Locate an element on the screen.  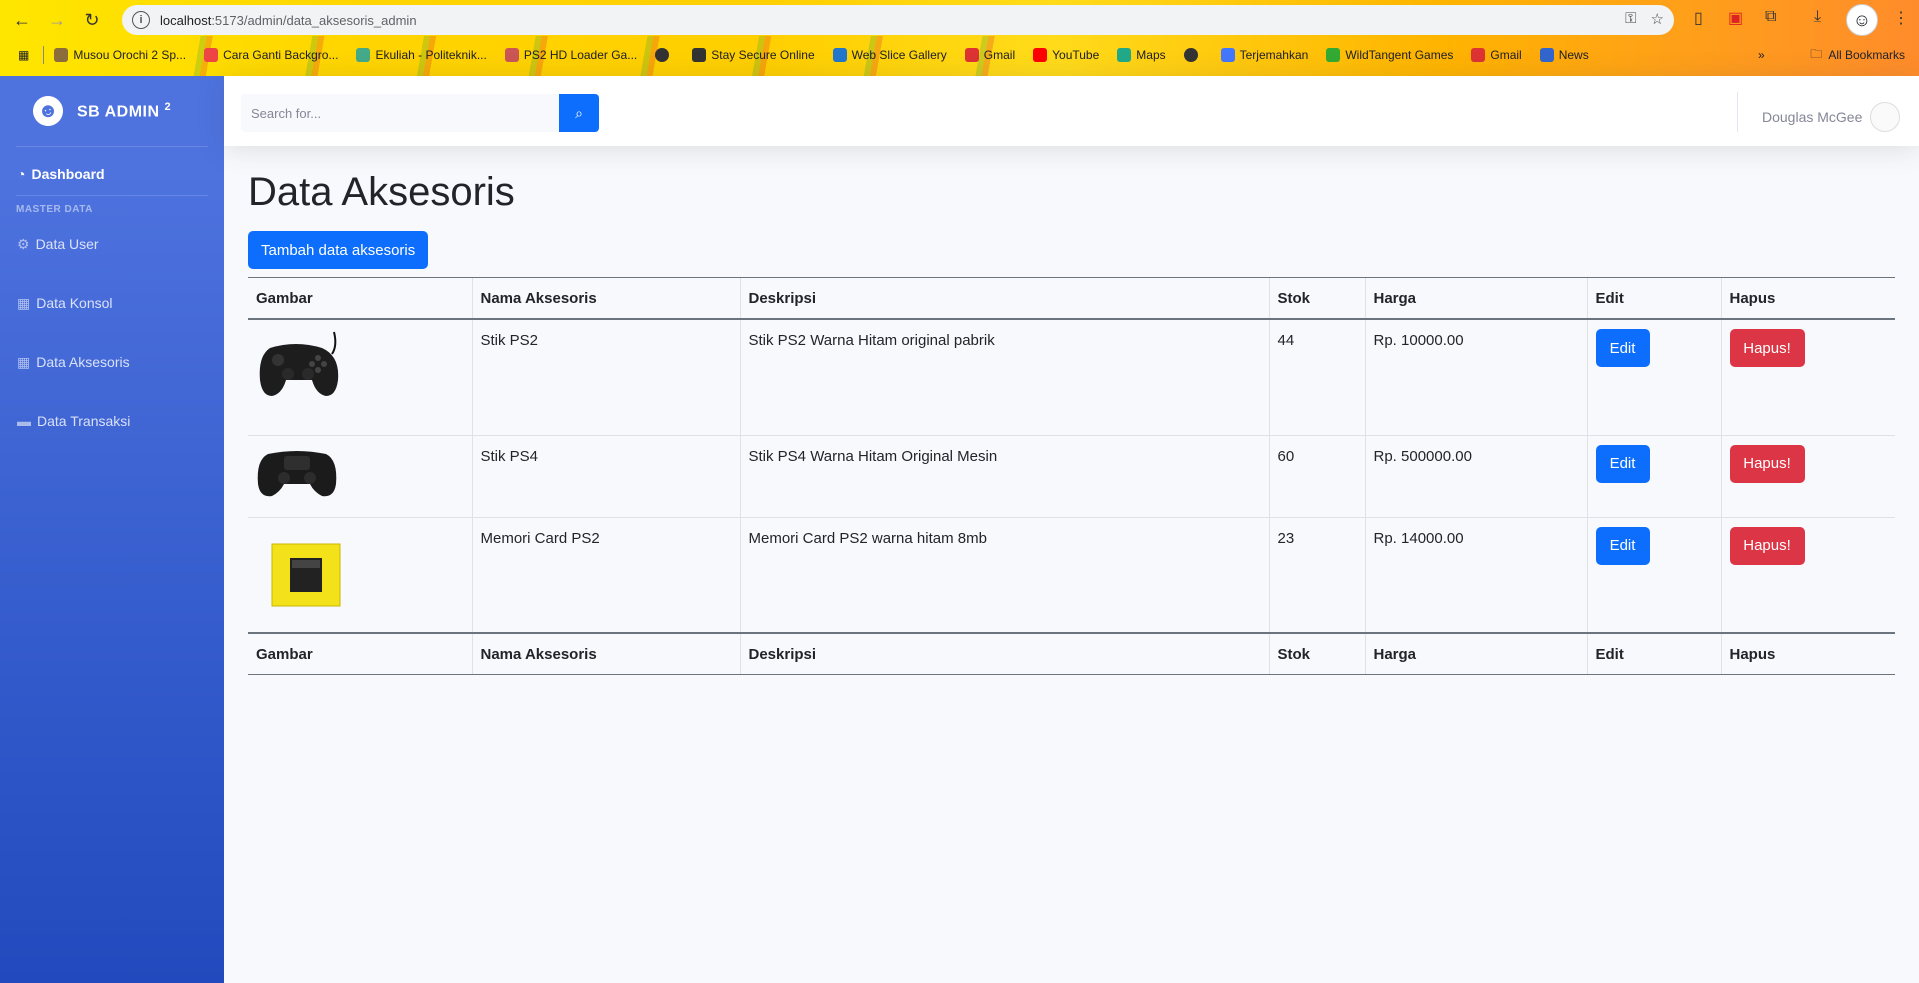
search-input is located at coordinates (400, 113).